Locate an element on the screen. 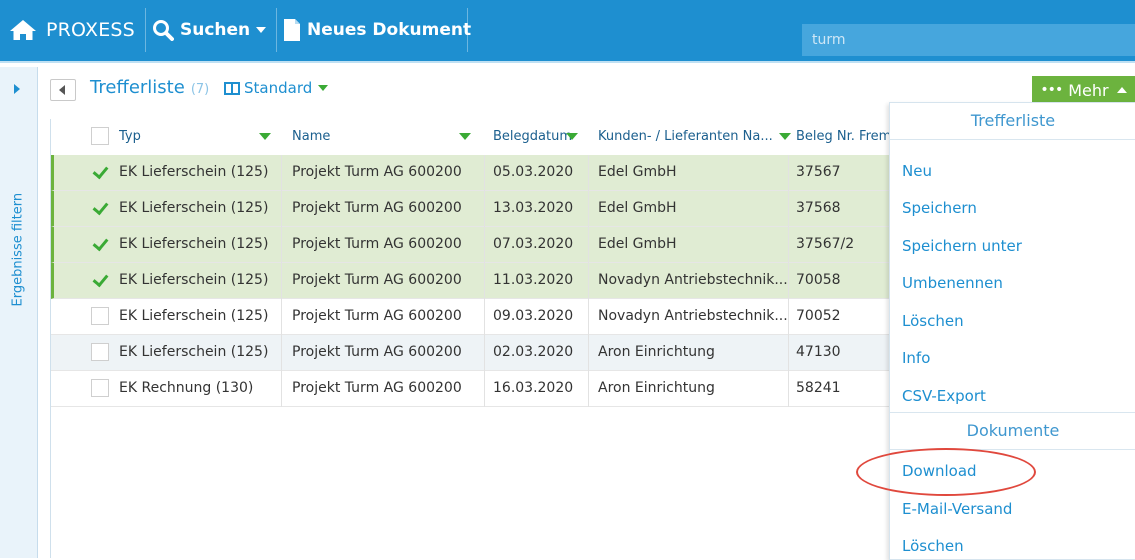 This screenshot has width=1135, height=560. menu-item-umbenennen: Umbenennen is located at coordinates (952, 283).